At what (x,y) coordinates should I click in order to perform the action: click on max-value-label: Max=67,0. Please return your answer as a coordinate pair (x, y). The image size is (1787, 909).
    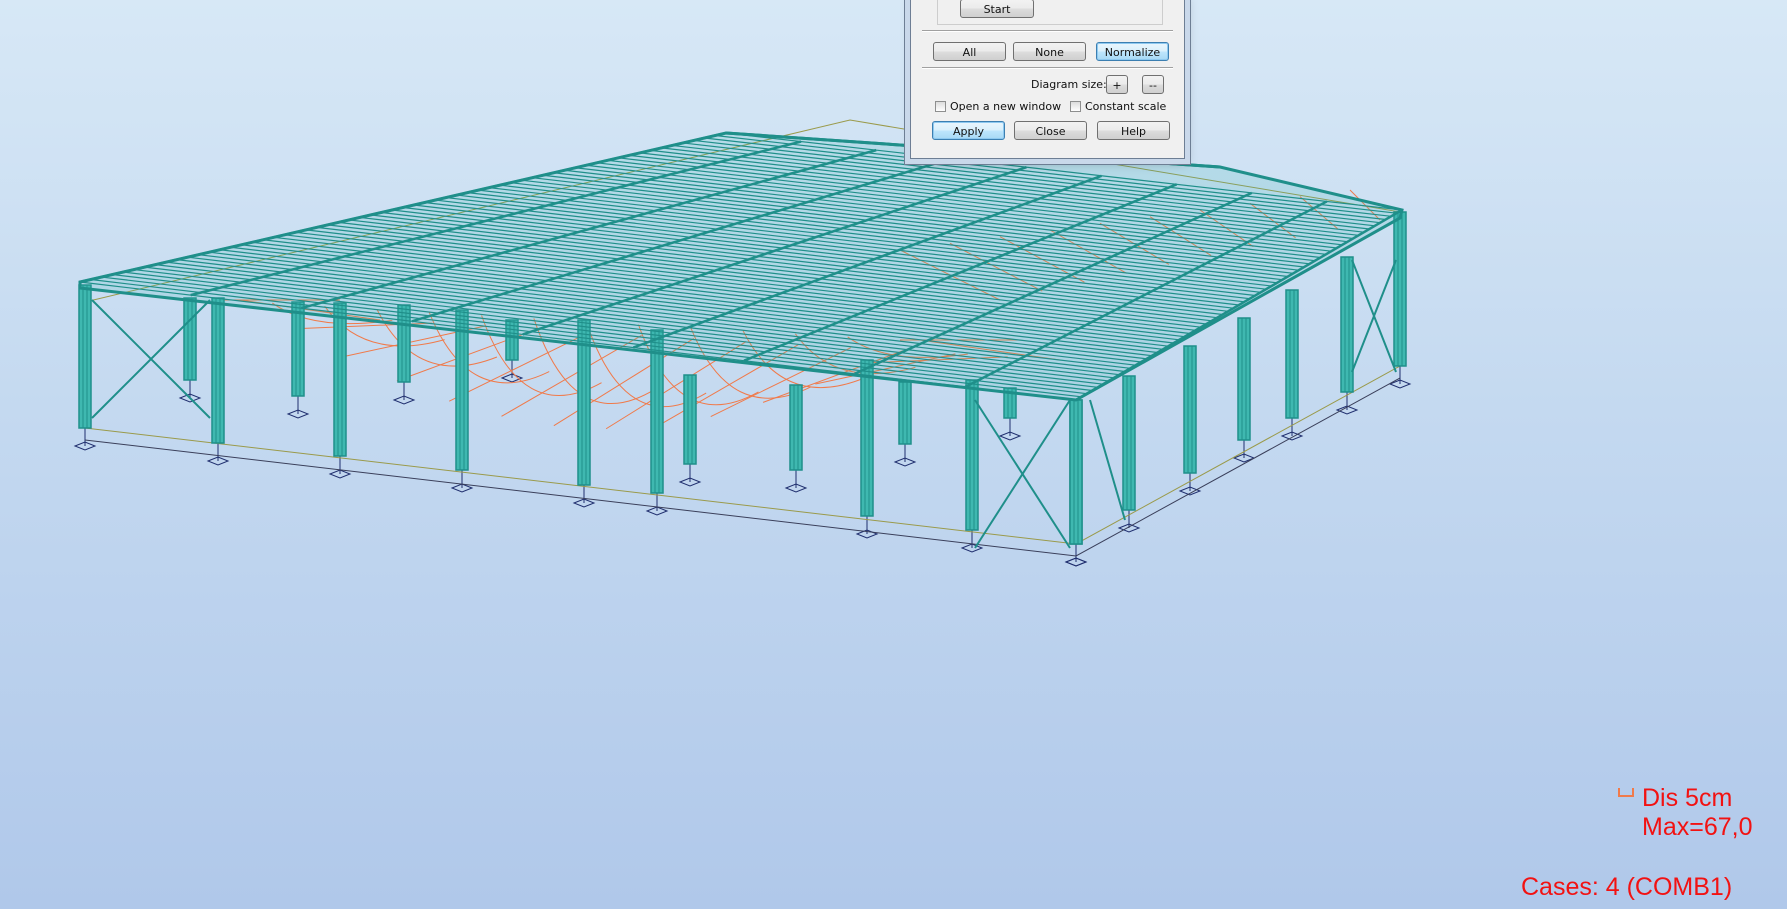
    Looking at the image, I should click on (1697, 827).